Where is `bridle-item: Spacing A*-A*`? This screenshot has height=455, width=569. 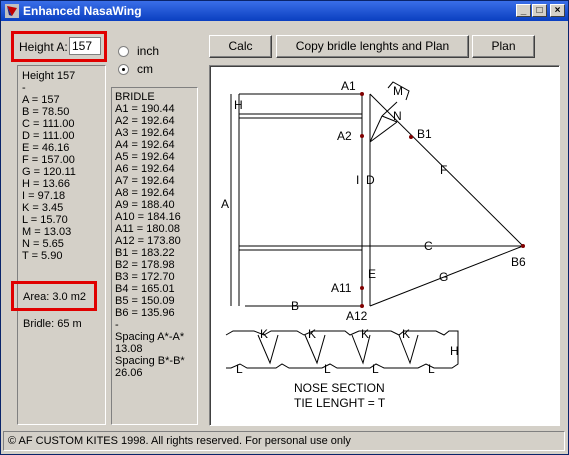
bridle-item: Spacing A*-A* is located at coordinates (150, 337).